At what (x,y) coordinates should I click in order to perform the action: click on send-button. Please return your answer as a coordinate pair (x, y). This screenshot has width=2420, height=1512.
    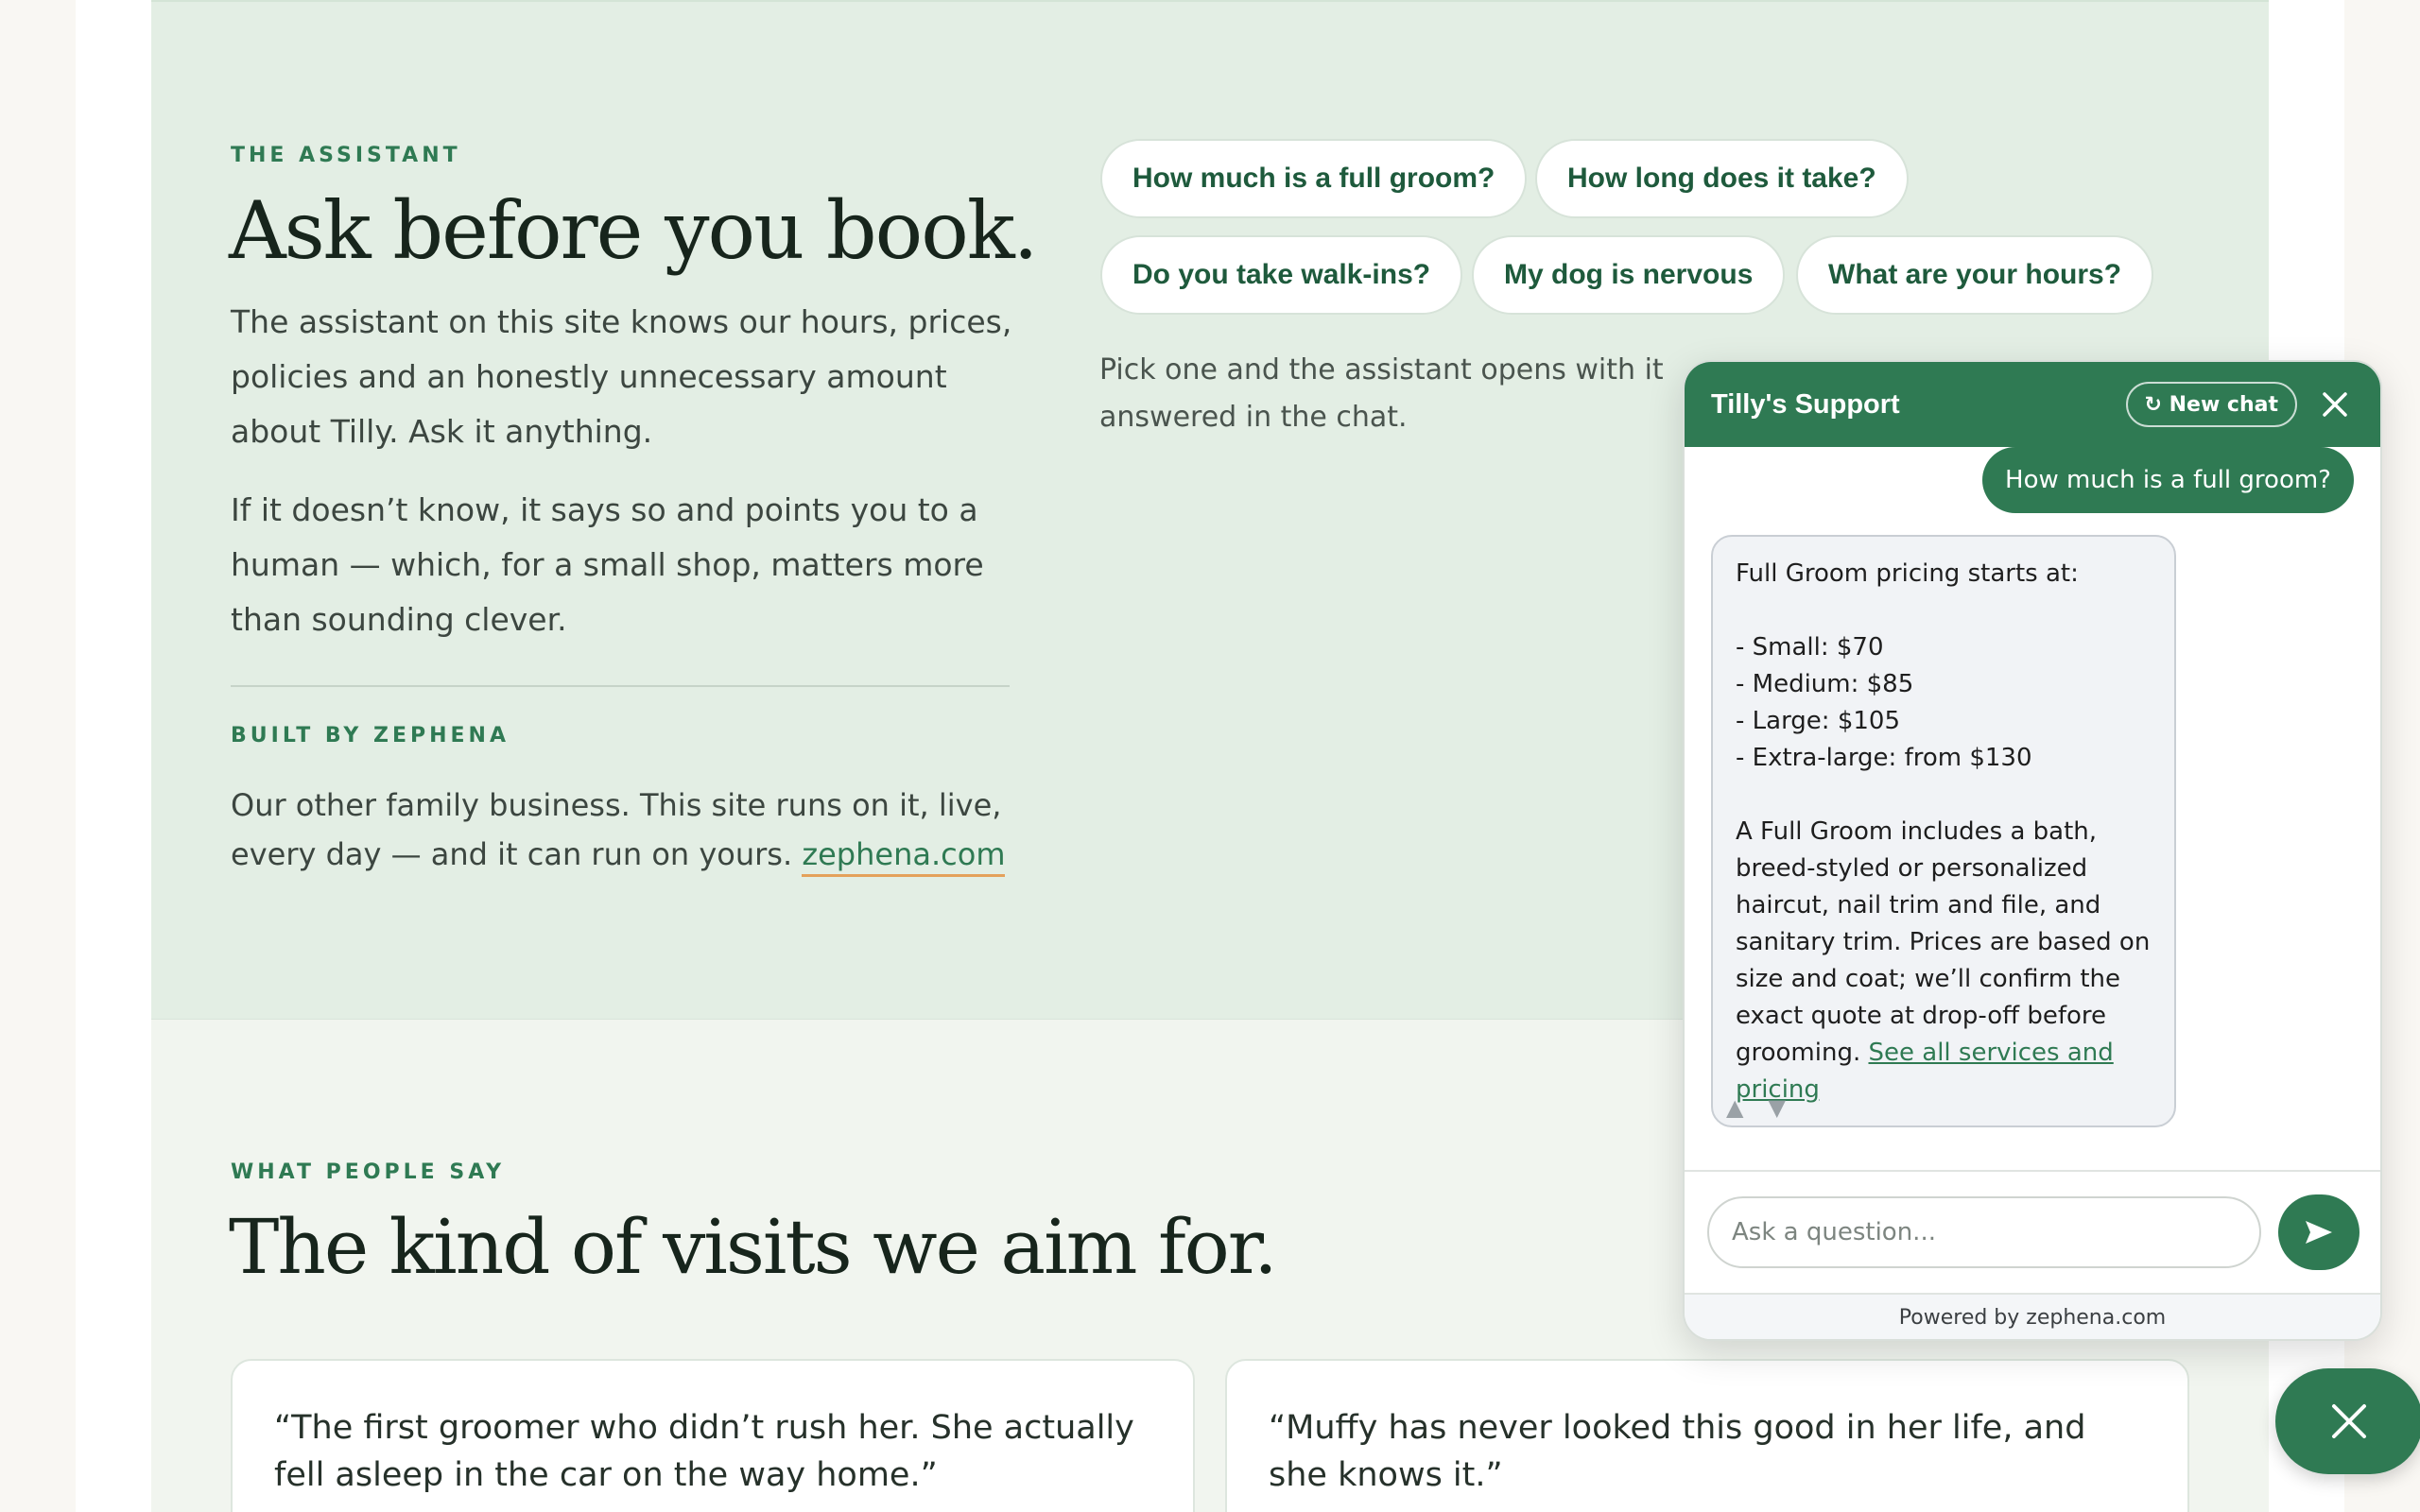
    Looking at the image, I should click on (2319, 1232).